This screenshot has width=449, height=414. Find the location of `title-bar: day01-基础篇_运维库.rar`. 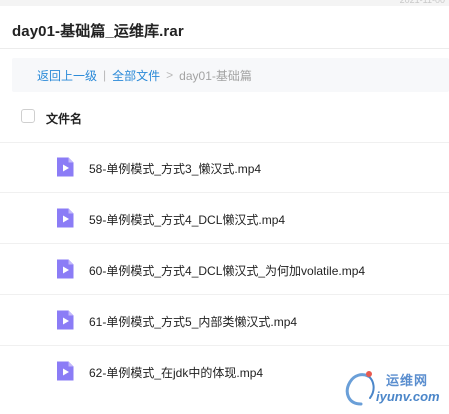

title-bar: day01-基础篇_运维库.rar is located at coordinates (224, 27).